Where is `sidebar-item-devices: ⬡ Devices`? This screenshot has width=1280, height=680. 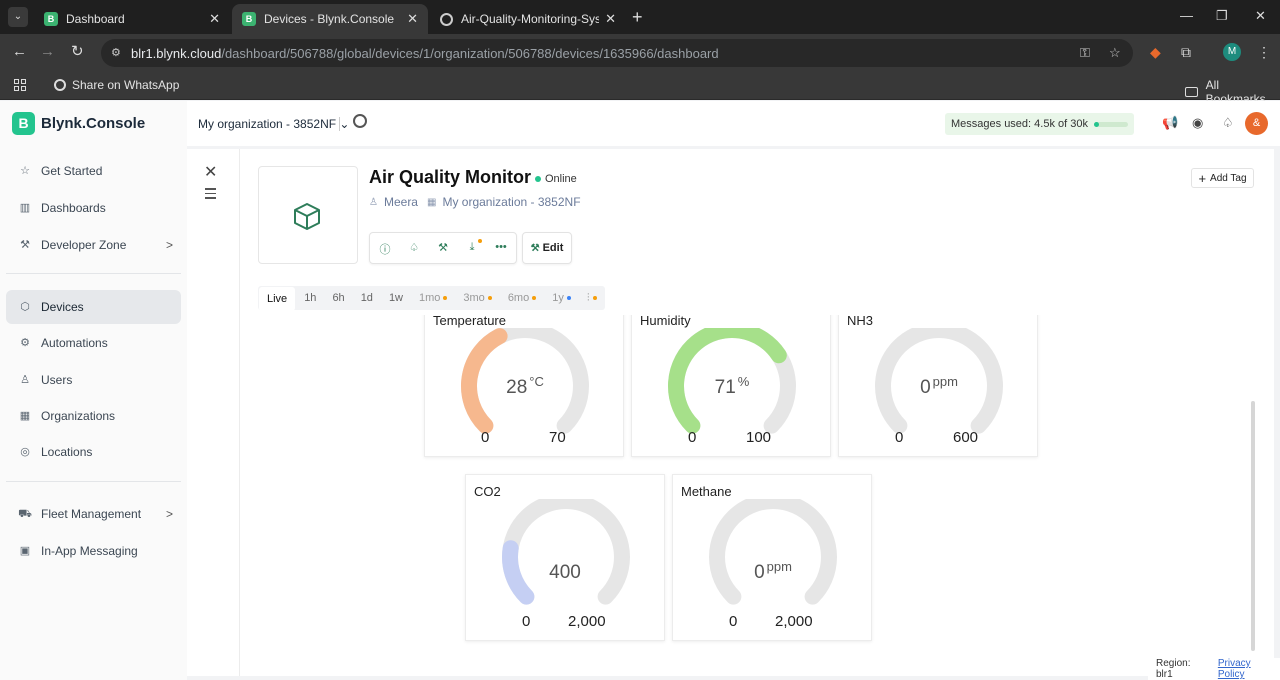
sidebar-item-devices: ⬡ Devices is located at coordinates (93, 307).